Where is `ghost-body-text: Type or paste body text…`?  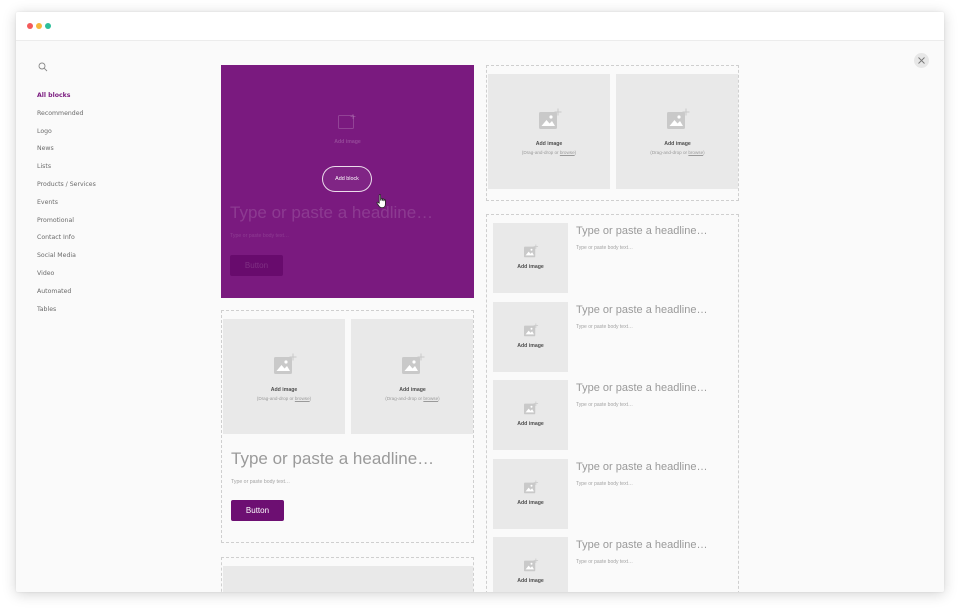
ghost-body-text: Type or paste body text… is located at coordinates (260, 236).